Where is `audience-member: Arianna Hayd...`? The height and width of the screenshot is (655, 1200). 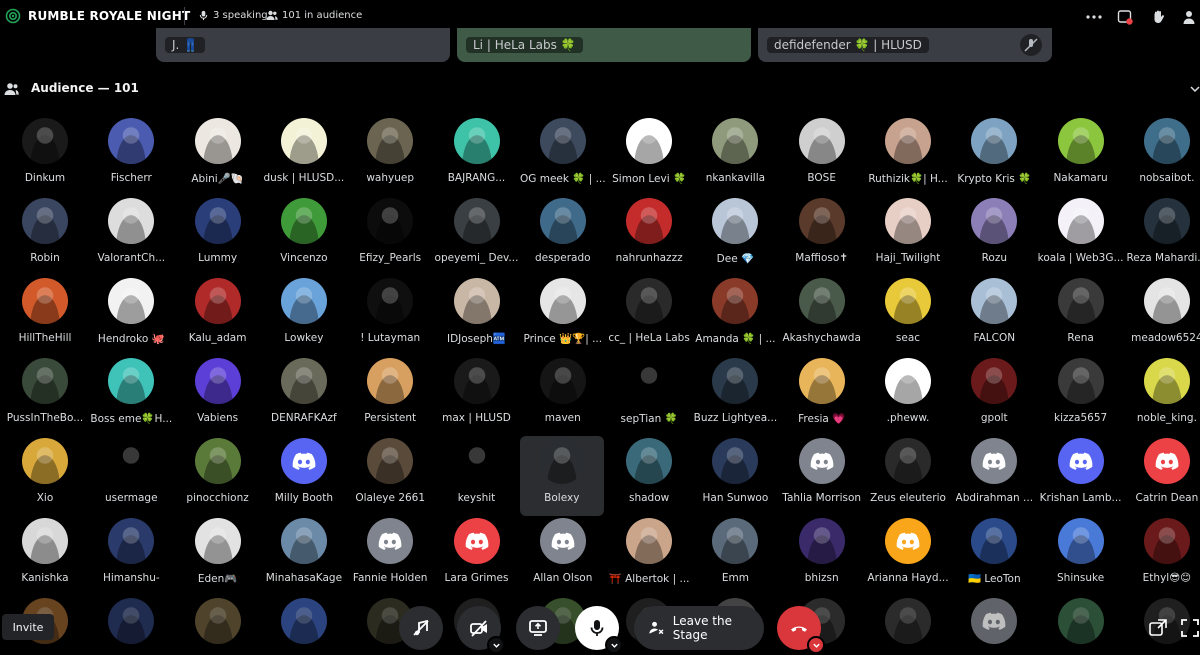
audience-member: Arianna Hayd... is located at coordinates (908, 558).